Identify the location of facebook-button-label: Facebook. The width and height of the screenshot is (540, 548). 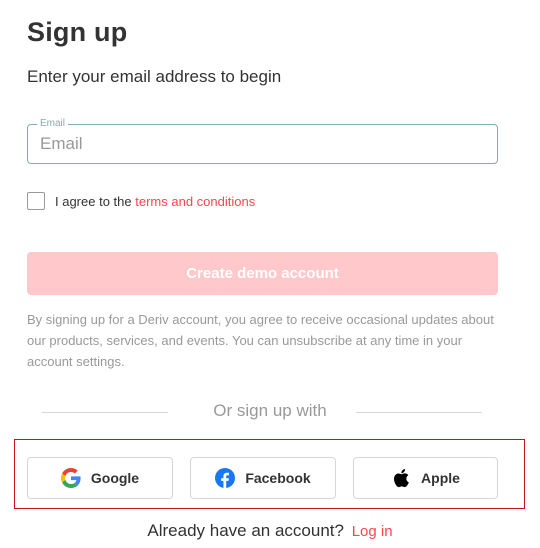
(278, 478).